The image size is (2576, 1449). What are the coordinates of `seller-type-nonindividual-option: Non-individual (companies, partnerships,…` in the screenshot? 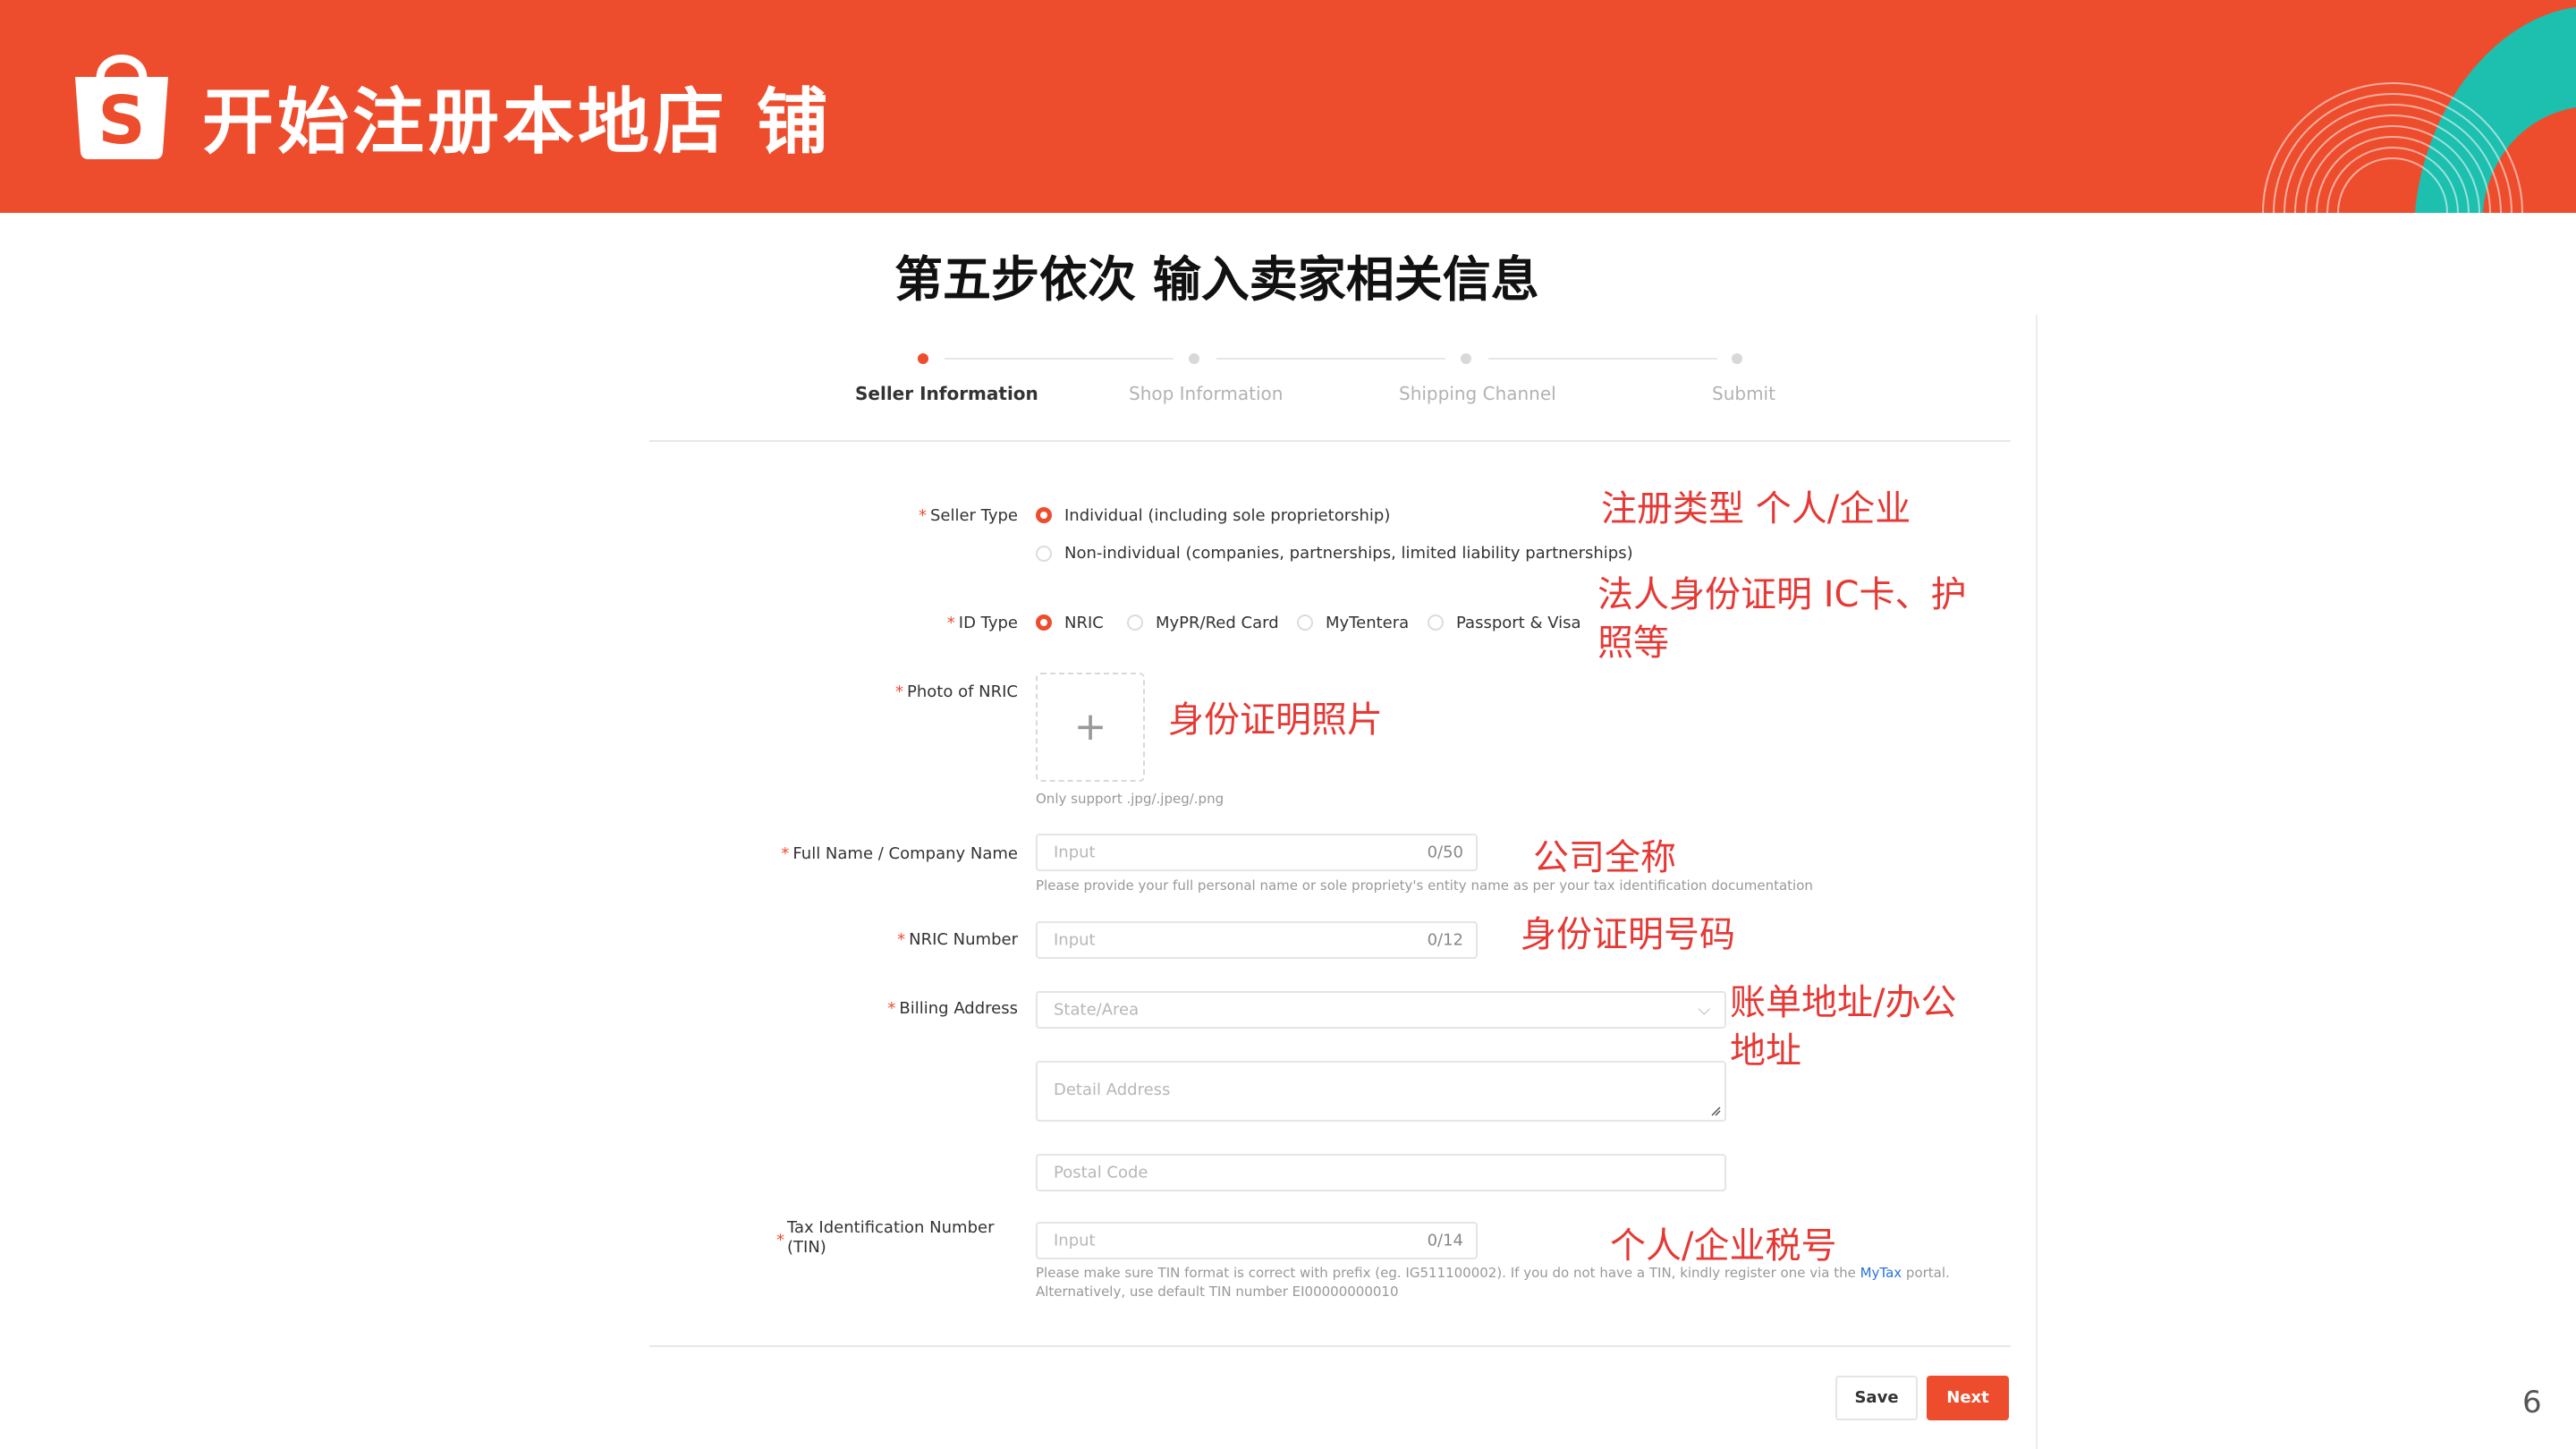 It's located at (1348, 553).